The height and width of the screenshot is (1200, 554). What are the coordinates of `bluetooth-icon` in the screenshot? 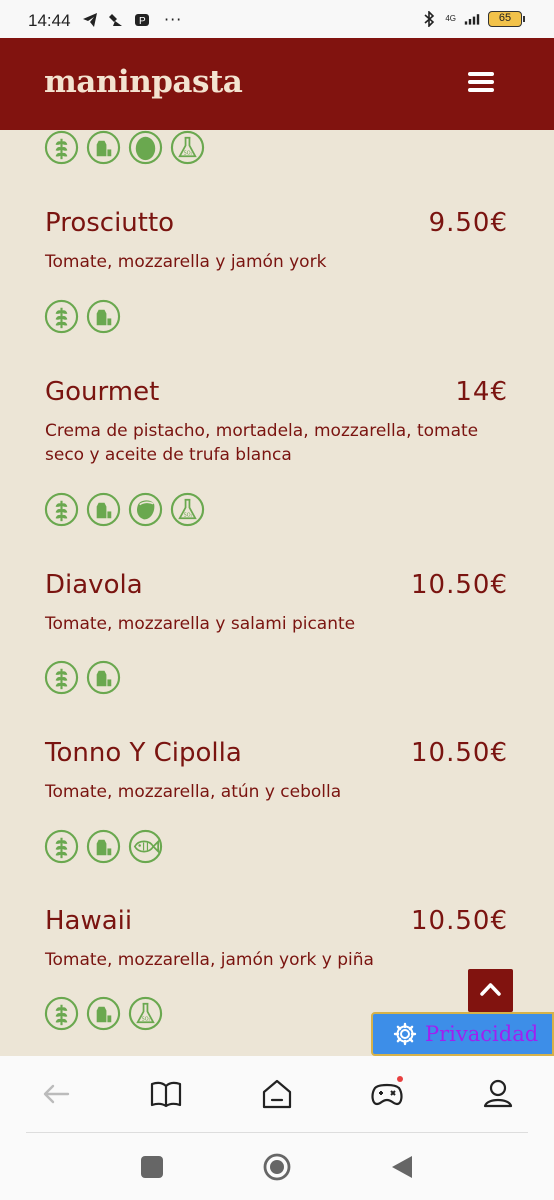 It's located at (429, 19).